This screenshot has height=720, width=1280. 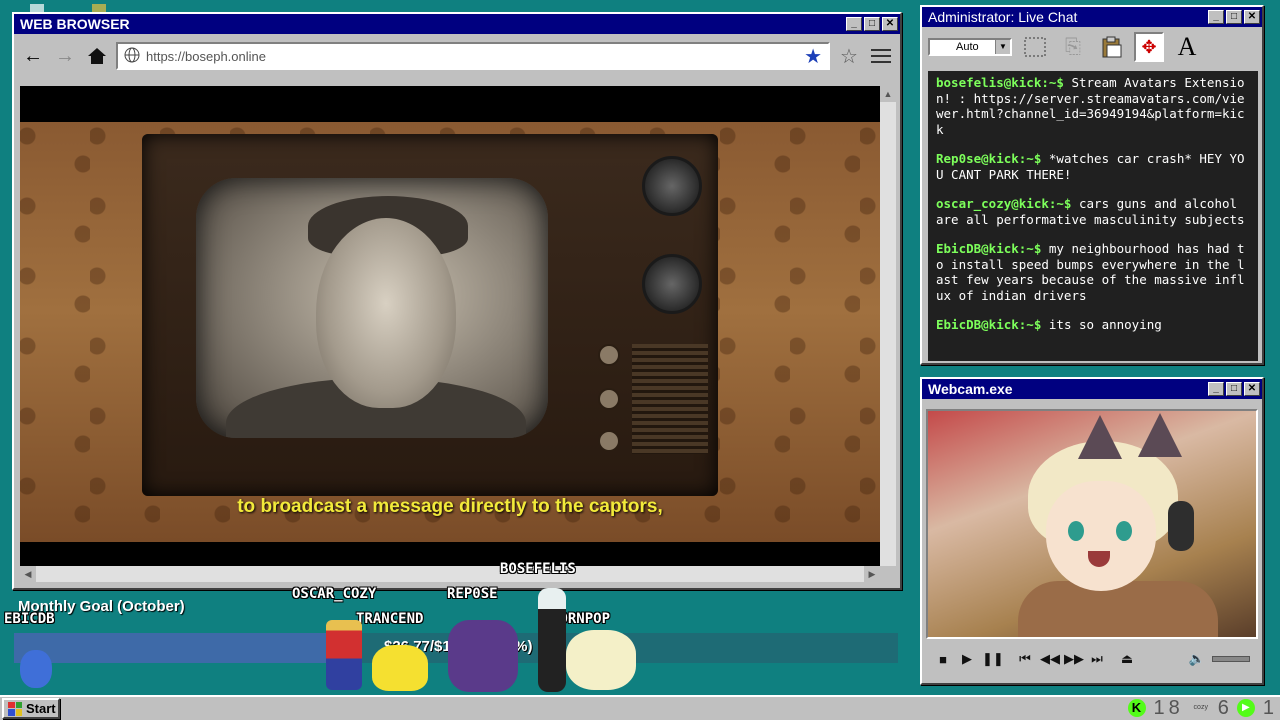 What do you see at coordinates (1003, 203) in the screenshot?
I see `chat-username: oscar_cozy@kick:~$` at bounding box center [1003, 203].